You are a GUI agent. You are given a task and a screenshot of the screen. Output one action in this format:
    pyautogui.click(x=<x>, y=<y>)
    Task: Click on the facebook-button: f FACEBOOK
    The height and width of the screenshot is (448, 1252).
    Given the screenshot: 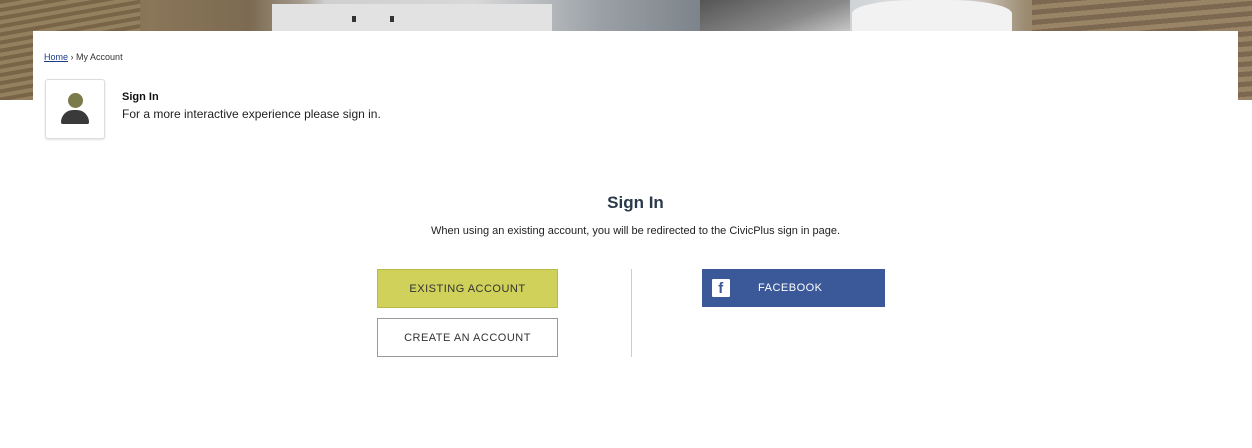 What is the action you would take?
    pyautogui.click(x=793, y=288)
    